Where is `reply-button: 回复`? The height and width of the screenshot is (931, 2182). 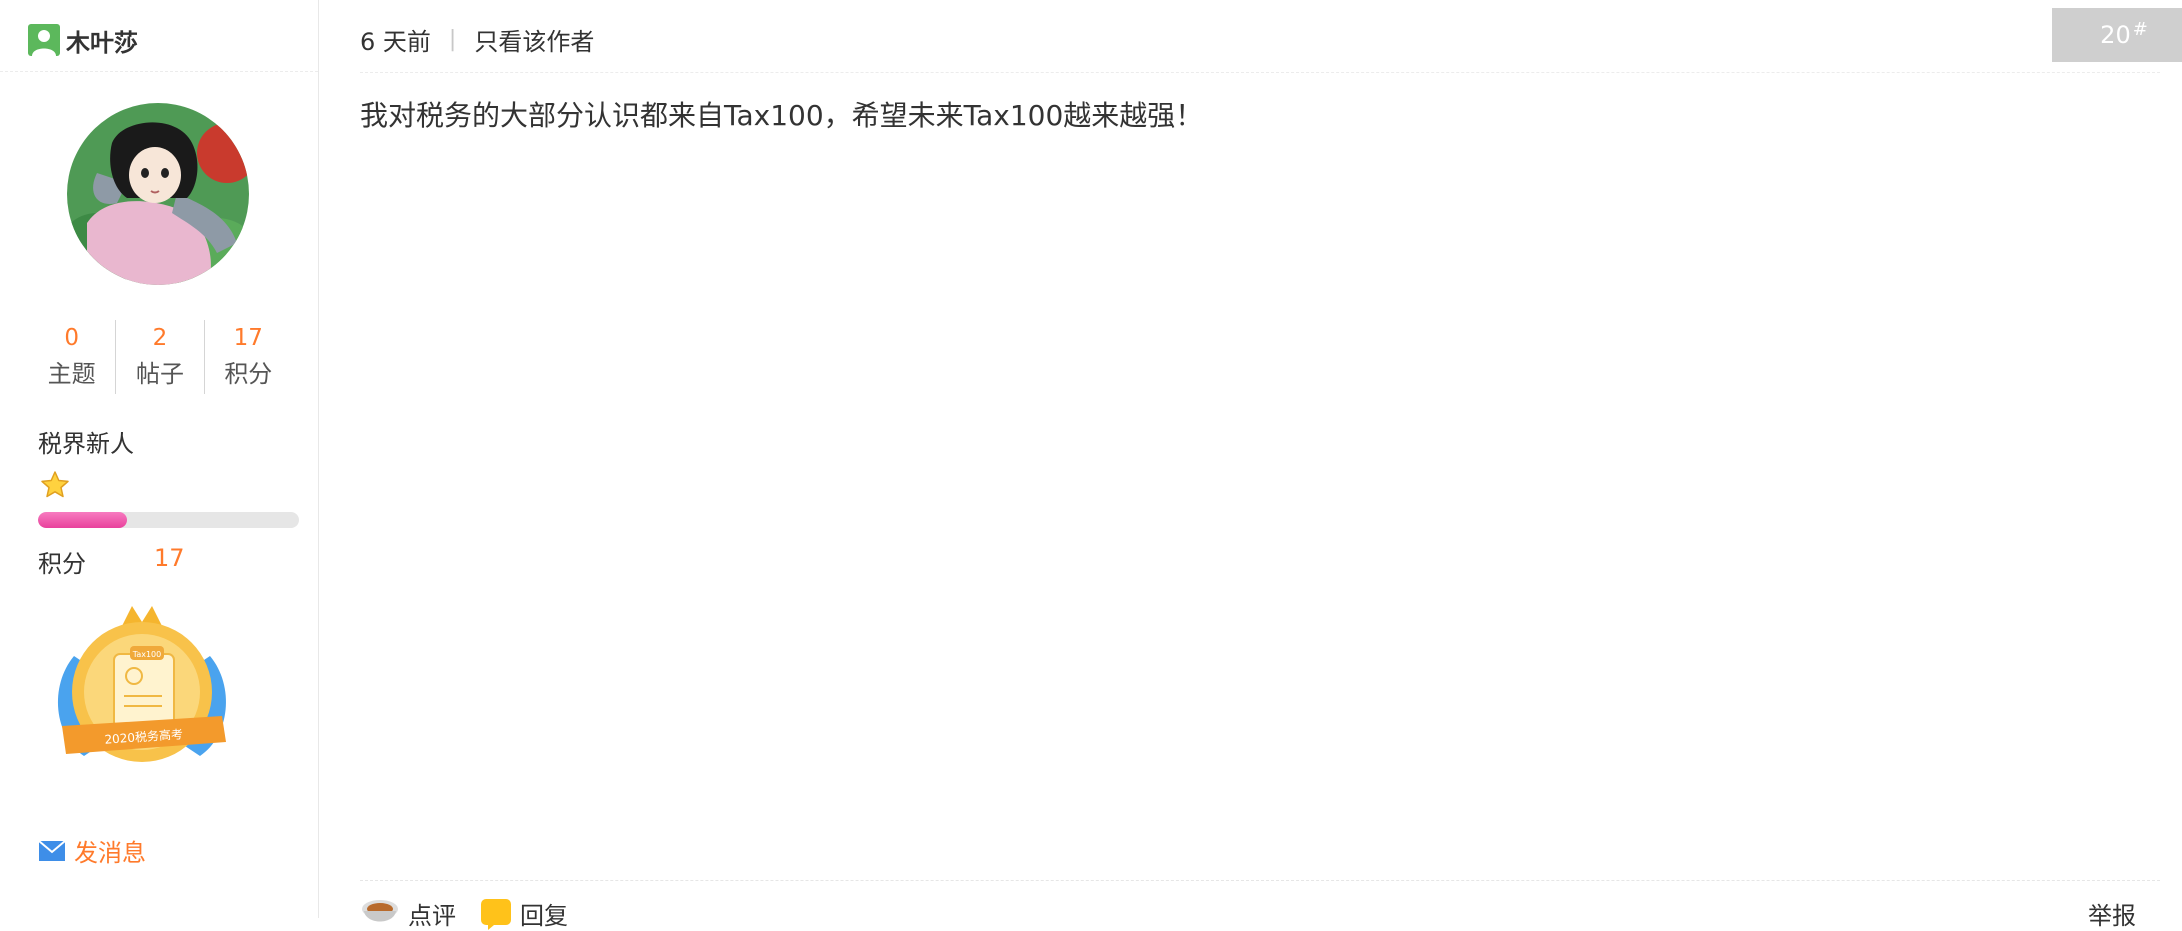
reply-button: 回复 is located at coordinates (524, 913).